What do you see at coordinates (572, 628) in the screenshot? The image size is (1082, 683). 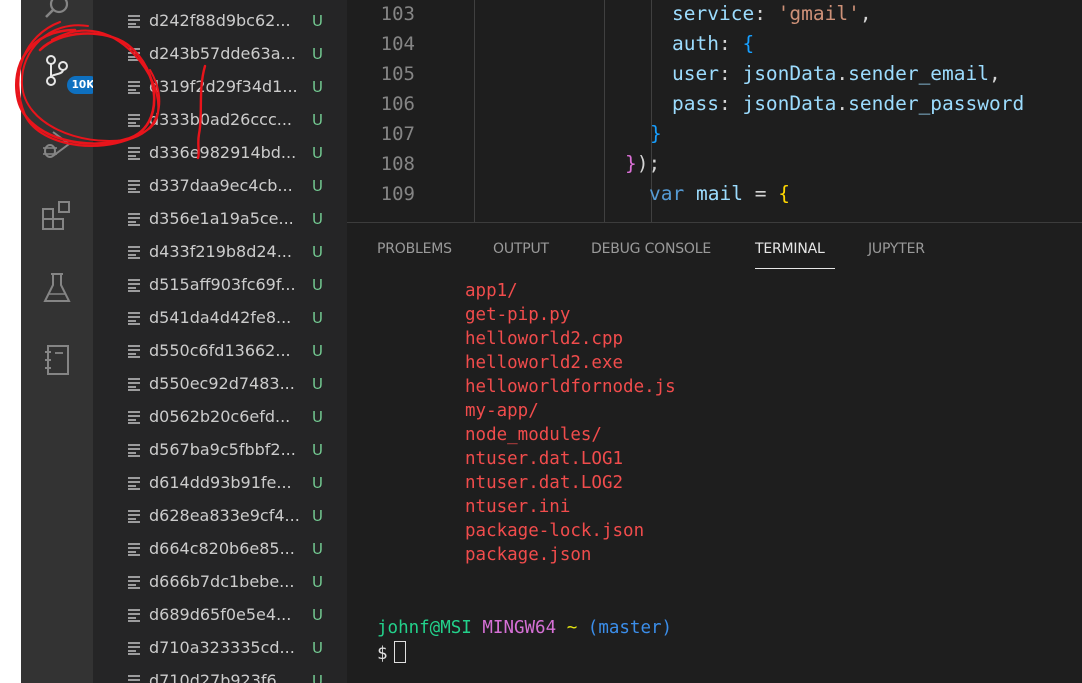 I see `prompt-path: ~` at bounding box center [572, 628].